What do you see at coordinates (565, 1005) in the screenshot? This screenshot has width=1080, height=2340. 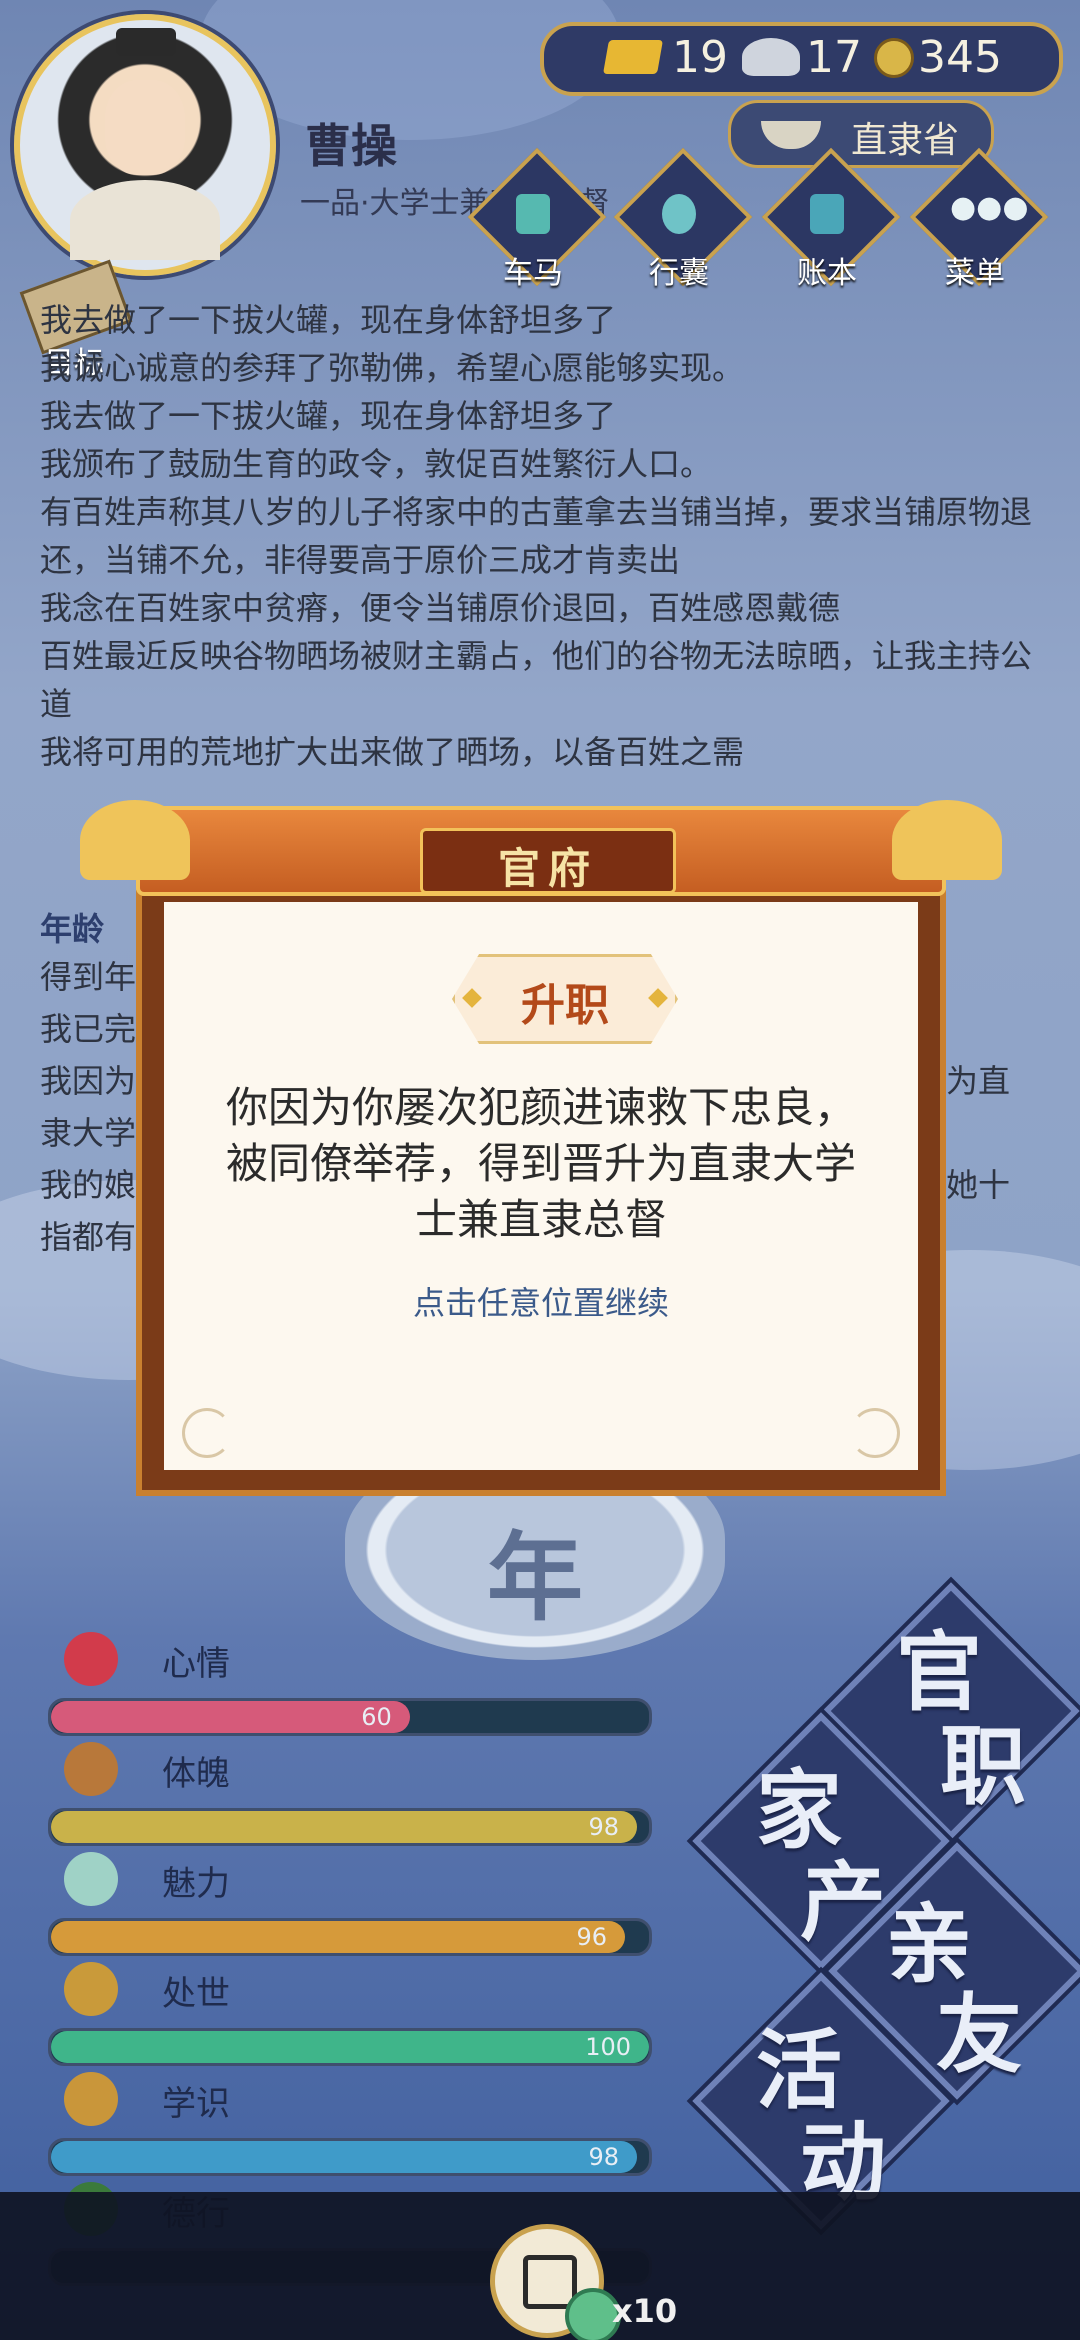 I see `badge-title: 升职` at bounding box center [565, 1005].